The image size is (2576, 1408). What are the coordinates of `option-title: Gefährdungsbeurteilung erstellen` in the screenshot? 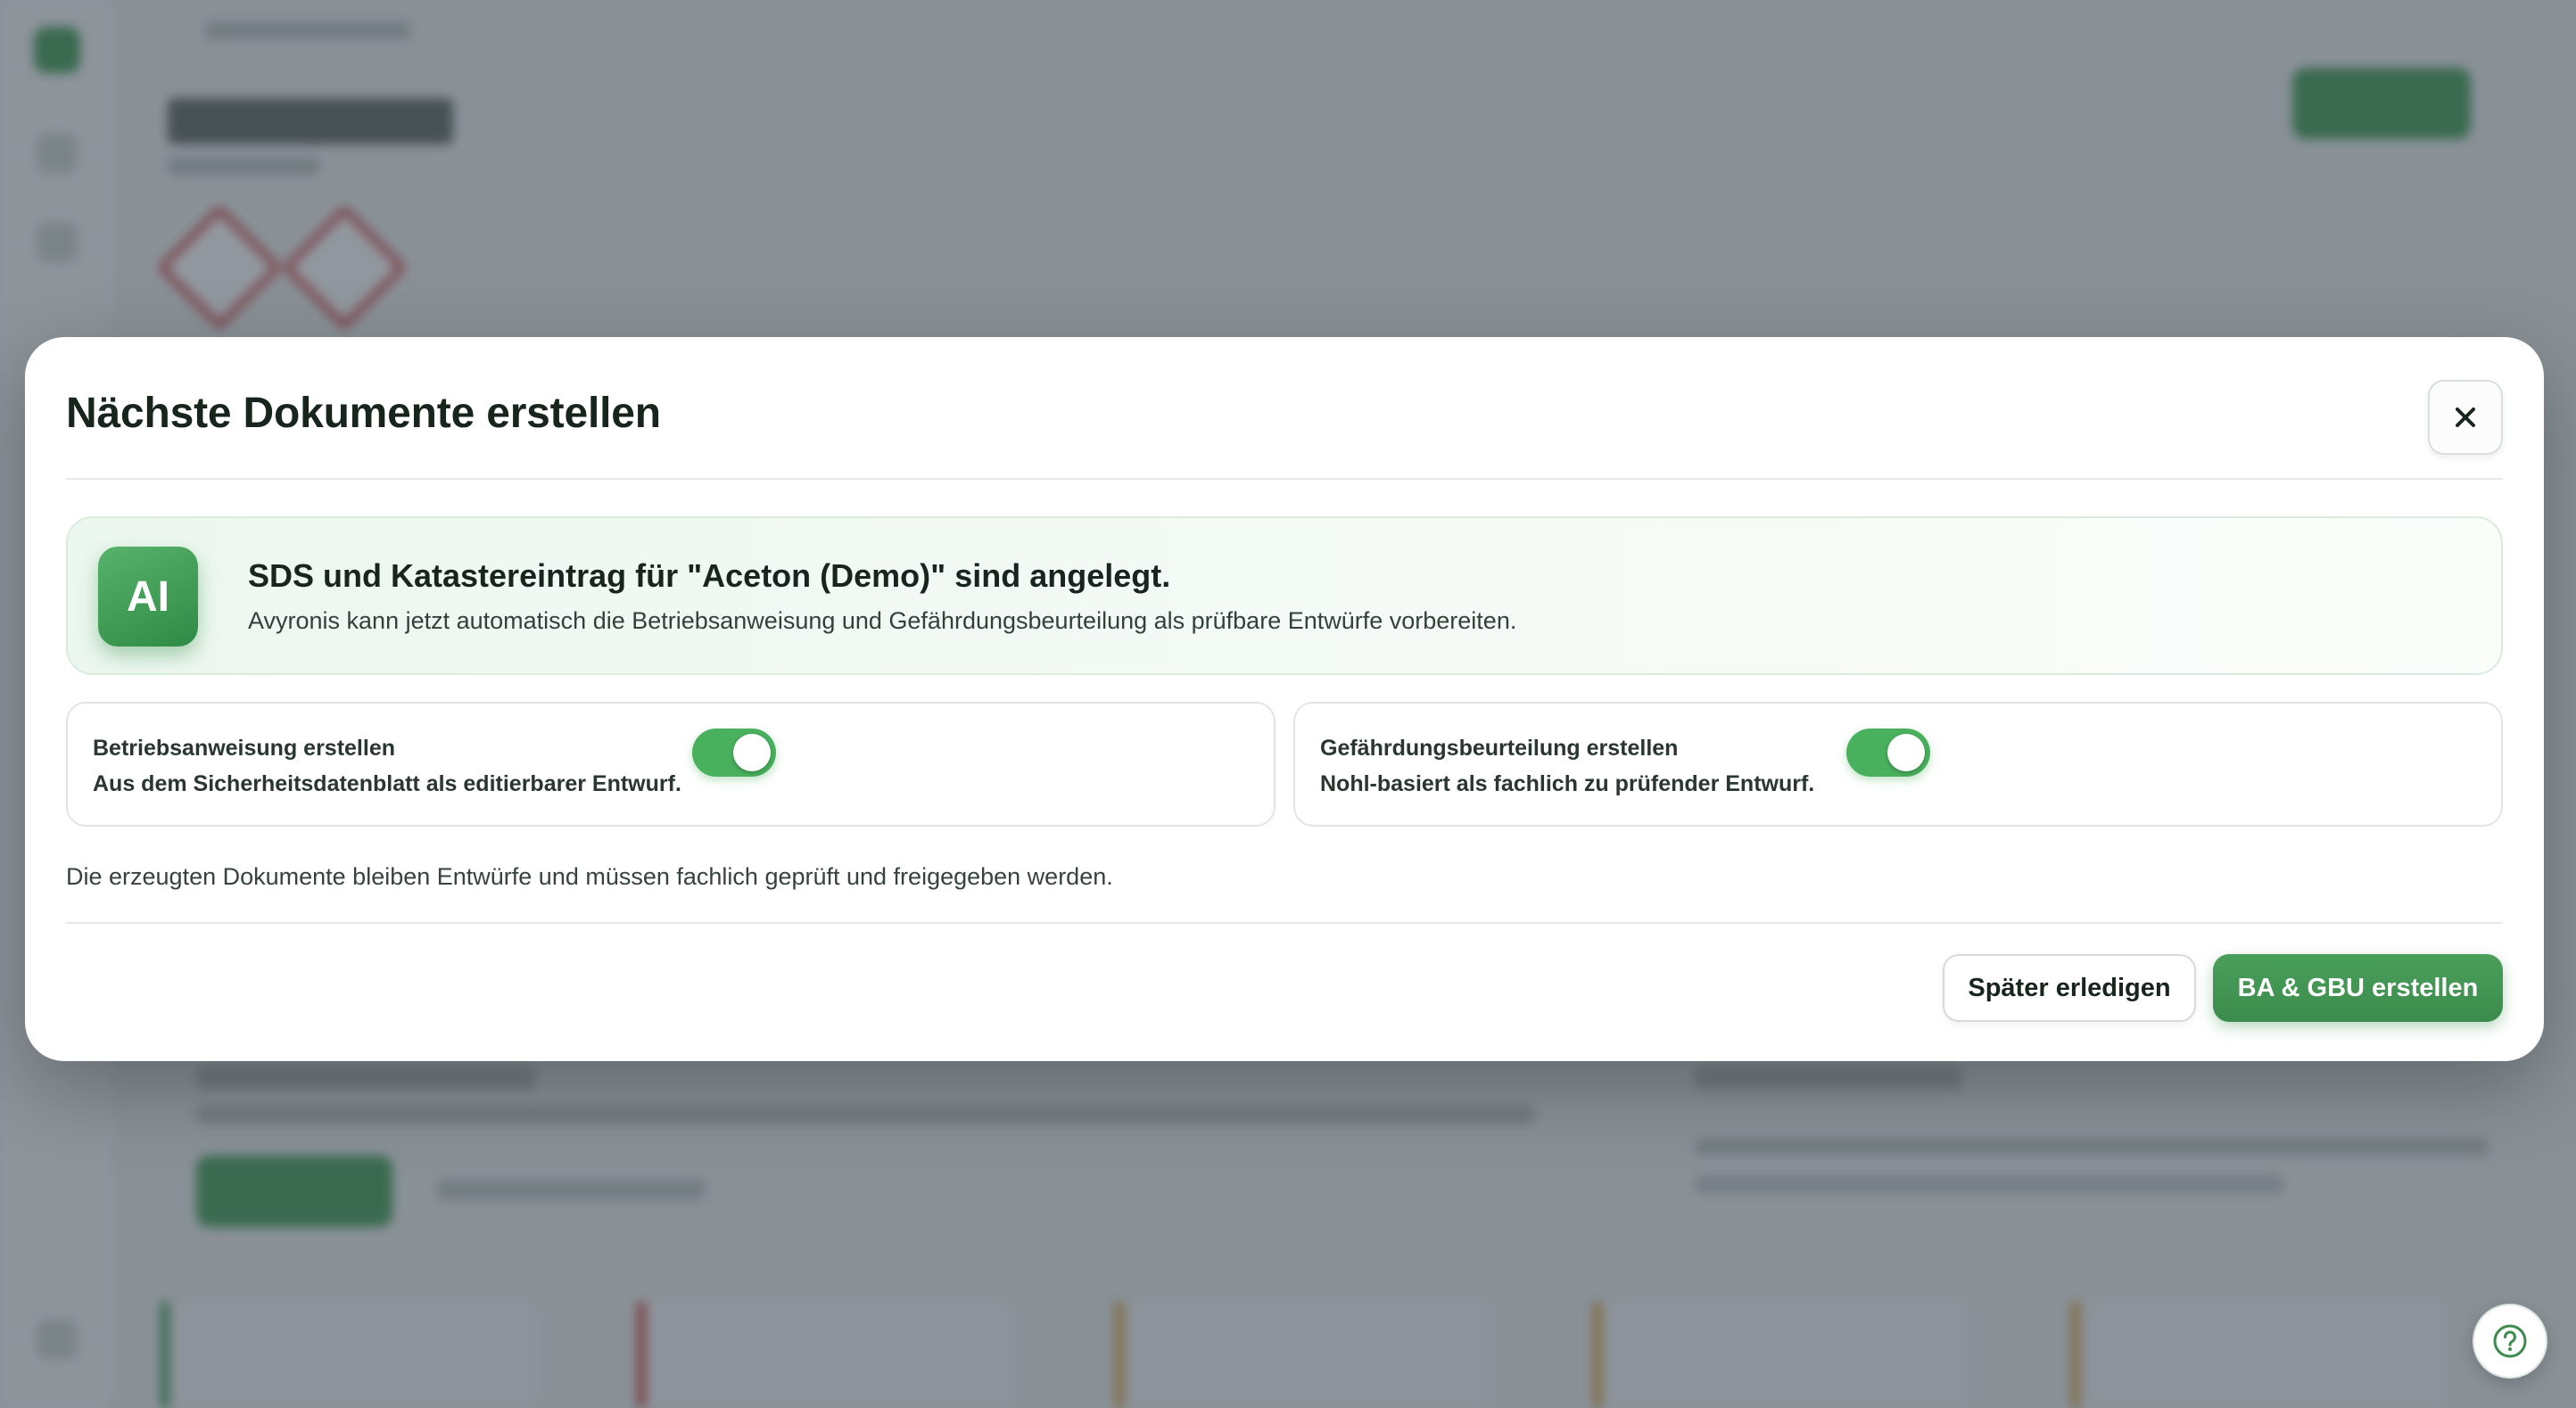 It's located at (1500, 748).